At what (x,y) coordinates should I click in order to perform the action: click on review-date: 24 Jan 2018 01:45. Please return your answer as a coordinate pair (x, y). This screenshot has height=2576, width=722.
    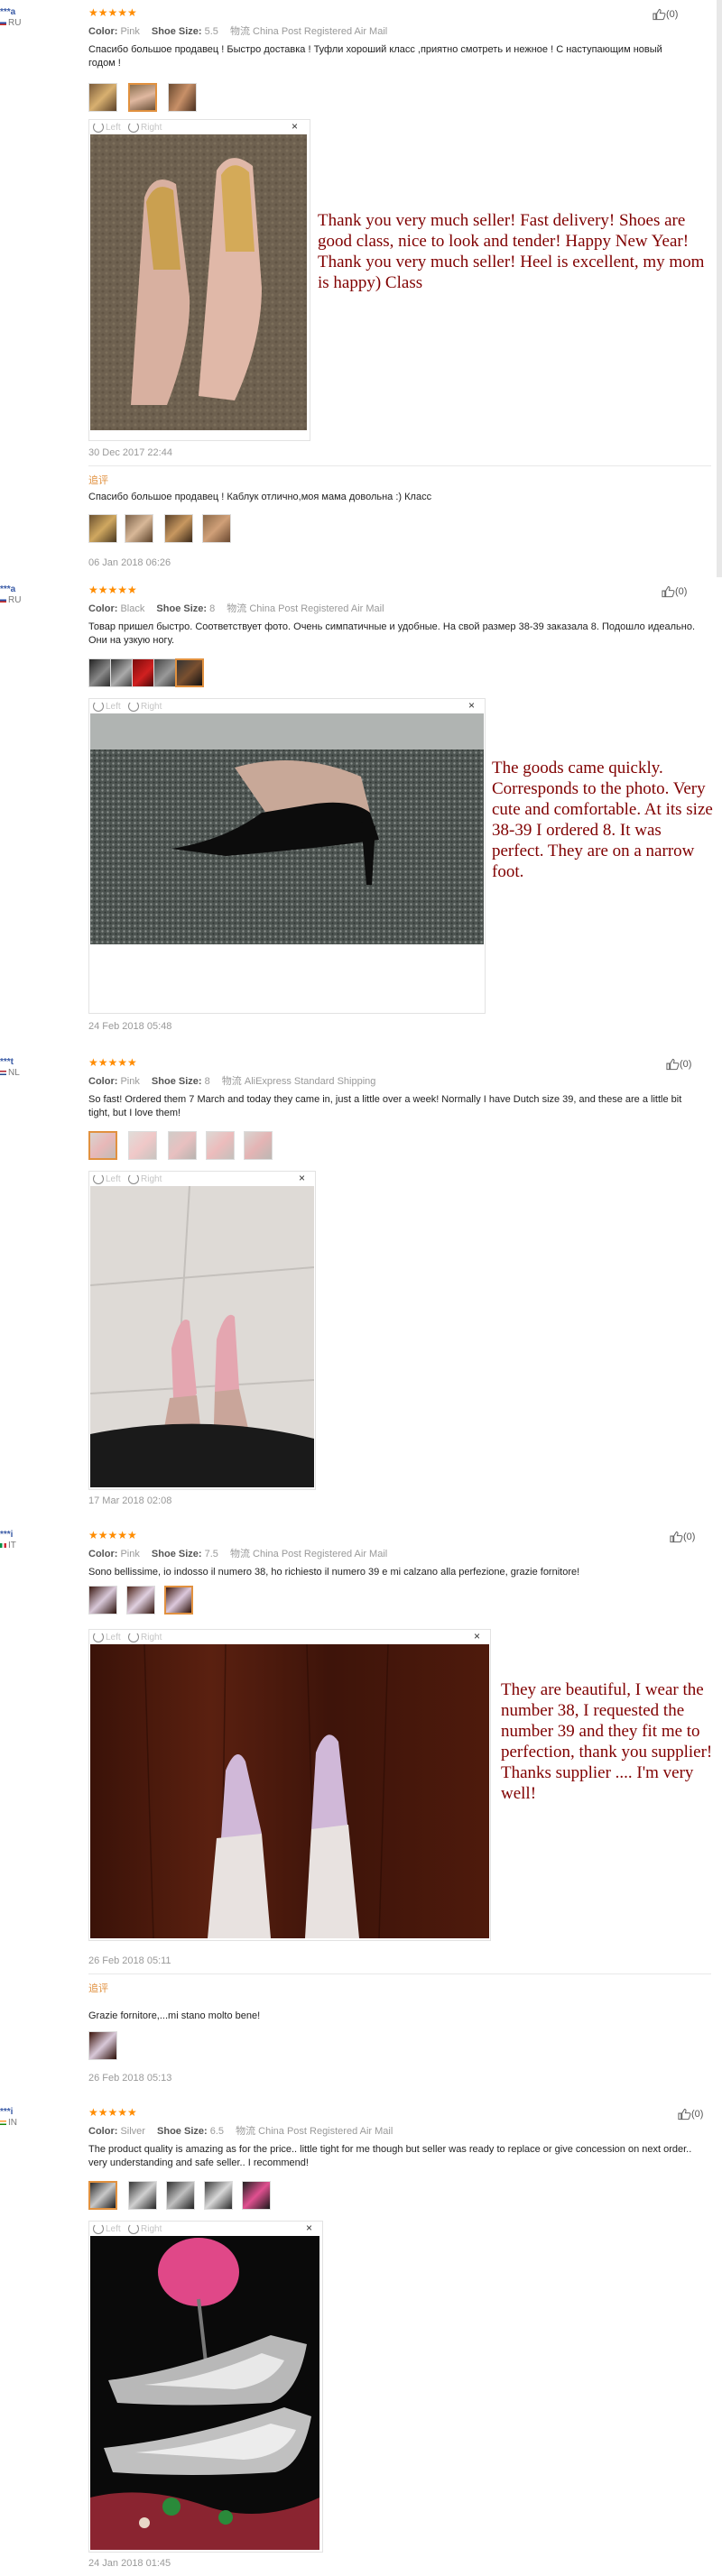
    Looking at the image, I should click on (130, 2563).